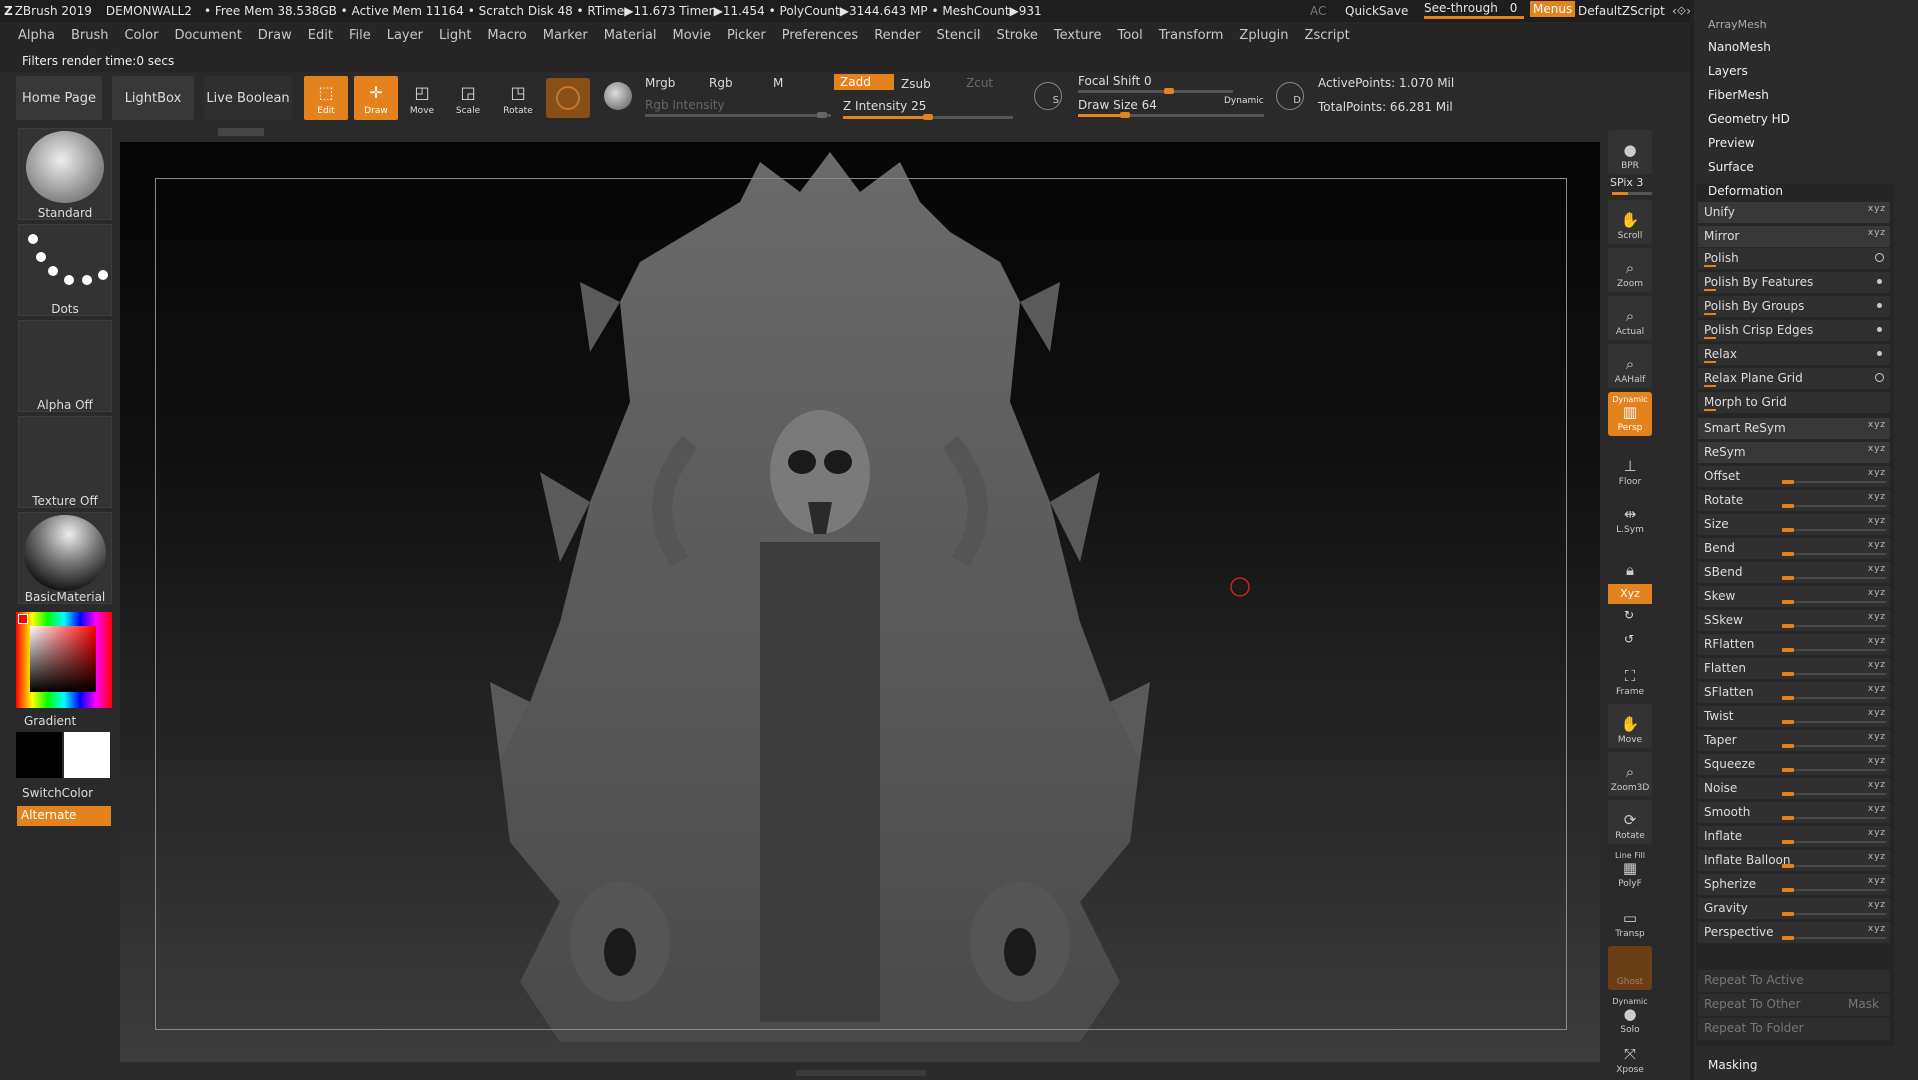 Image resolution: width=1918 pixels, height=1080 pixels. I want to click on move-view-button: ✋ Move, so click(1630, 726).